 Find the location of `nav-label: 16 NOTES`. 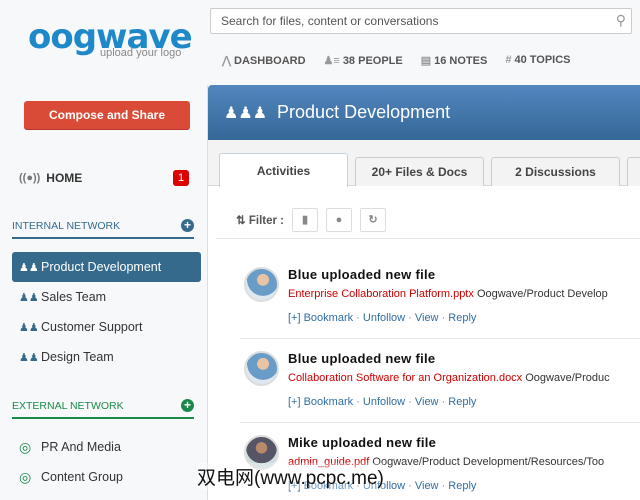

nav-label: 16 NOTES is located at coordinates (461, 61).